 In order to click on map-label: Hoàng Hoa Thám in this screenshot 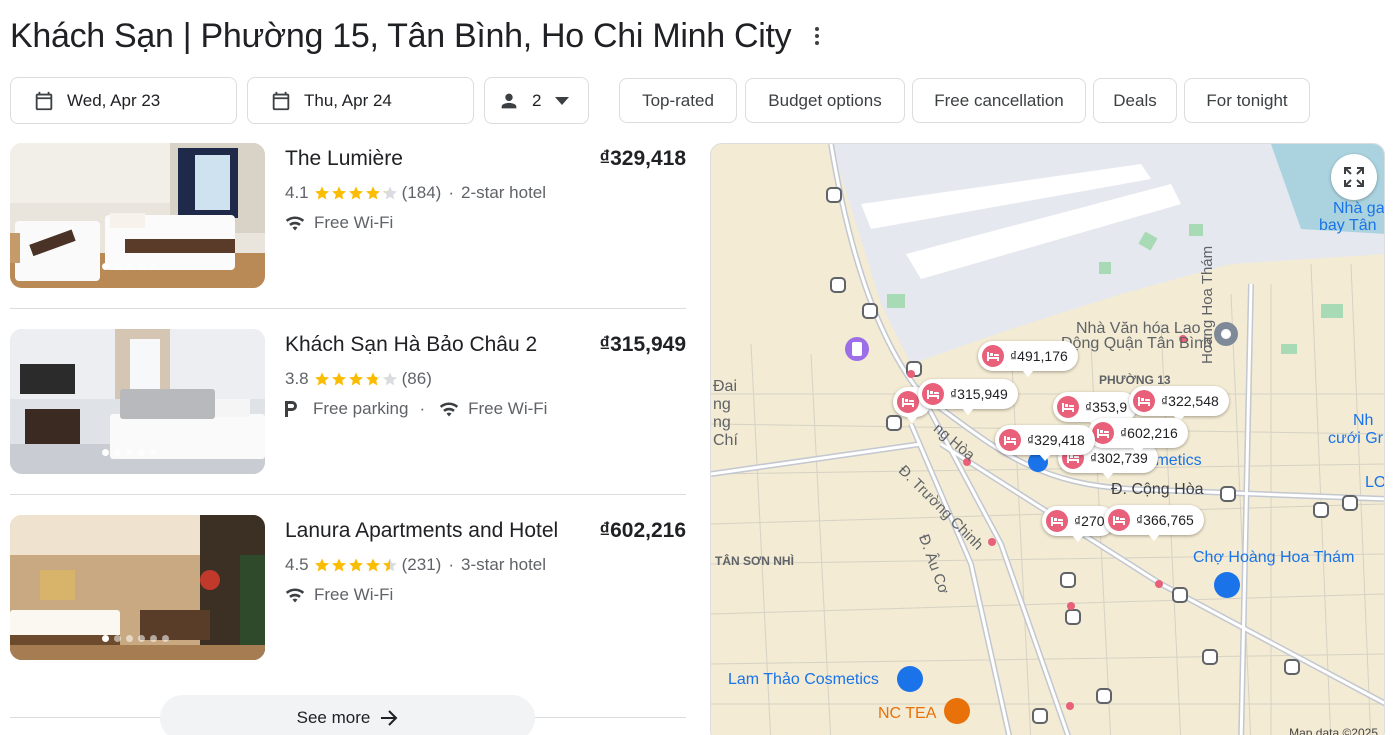, I will do `click(1207, 304)`.